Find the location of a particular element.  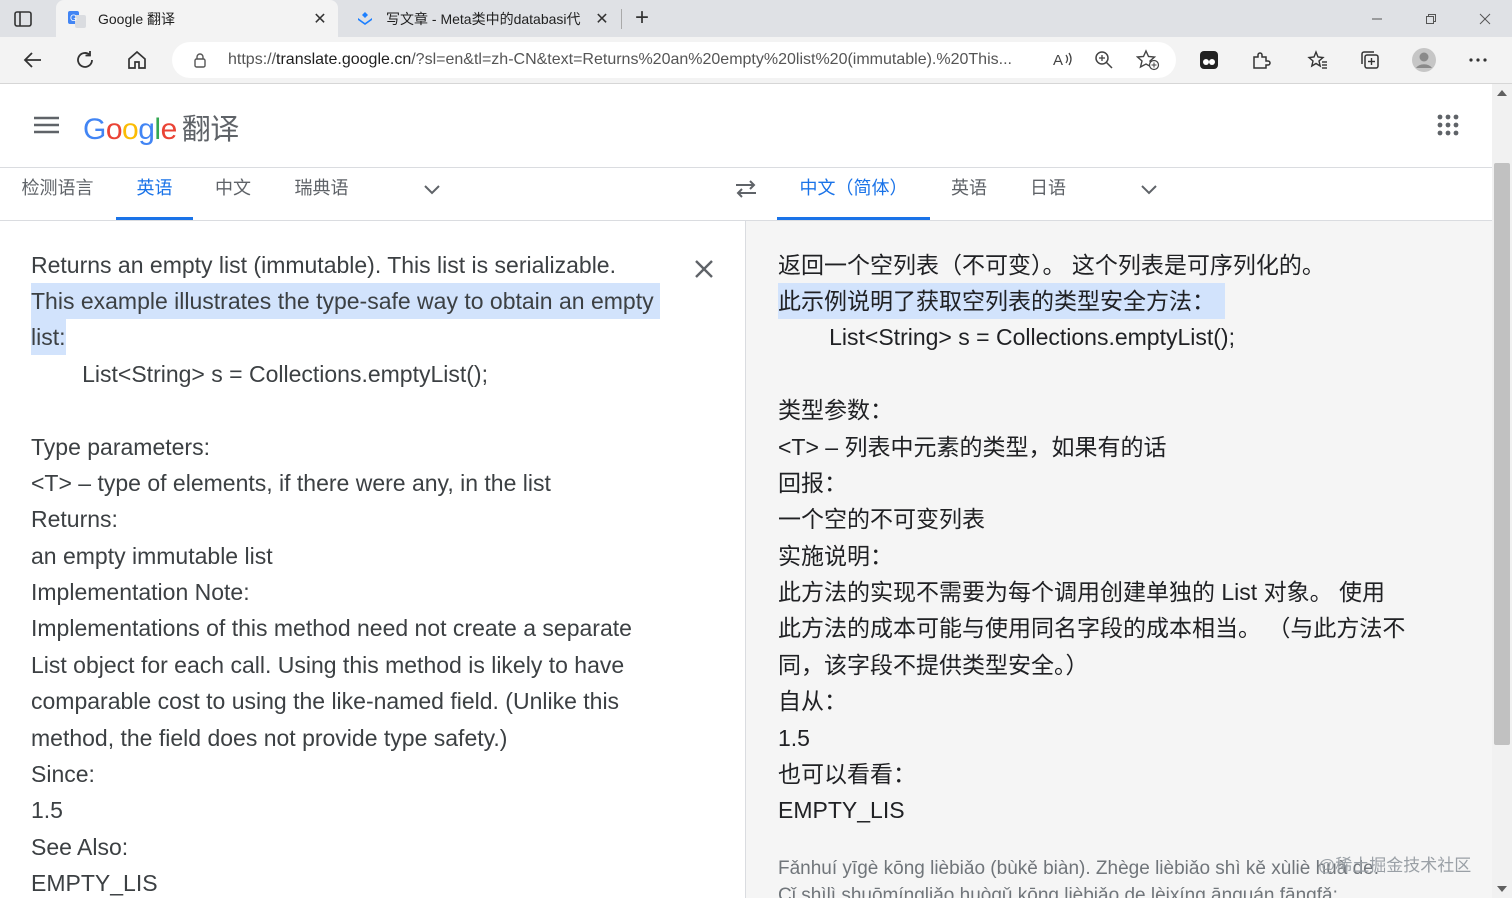

source-line: Type parameters: is located at coordinates (120, 447).